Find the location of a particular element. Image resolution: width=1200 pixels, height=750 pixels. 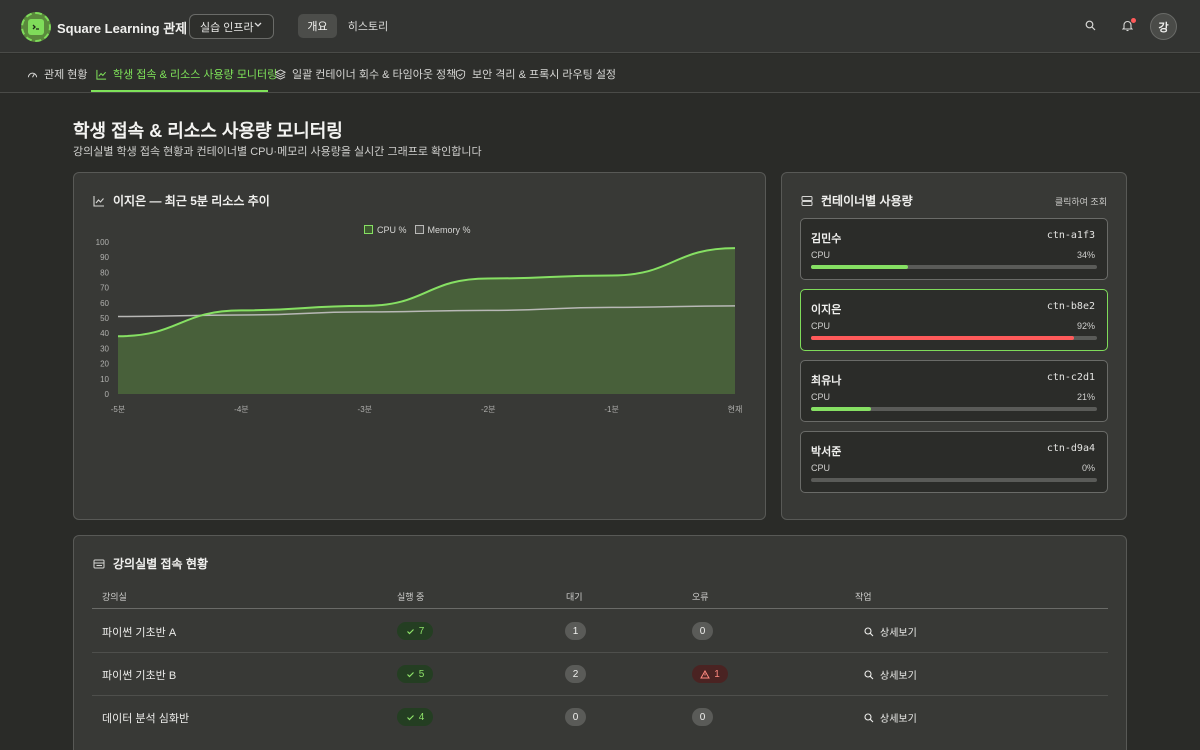

legend-item-memory: Memory % is located at coordinates (442, 230).